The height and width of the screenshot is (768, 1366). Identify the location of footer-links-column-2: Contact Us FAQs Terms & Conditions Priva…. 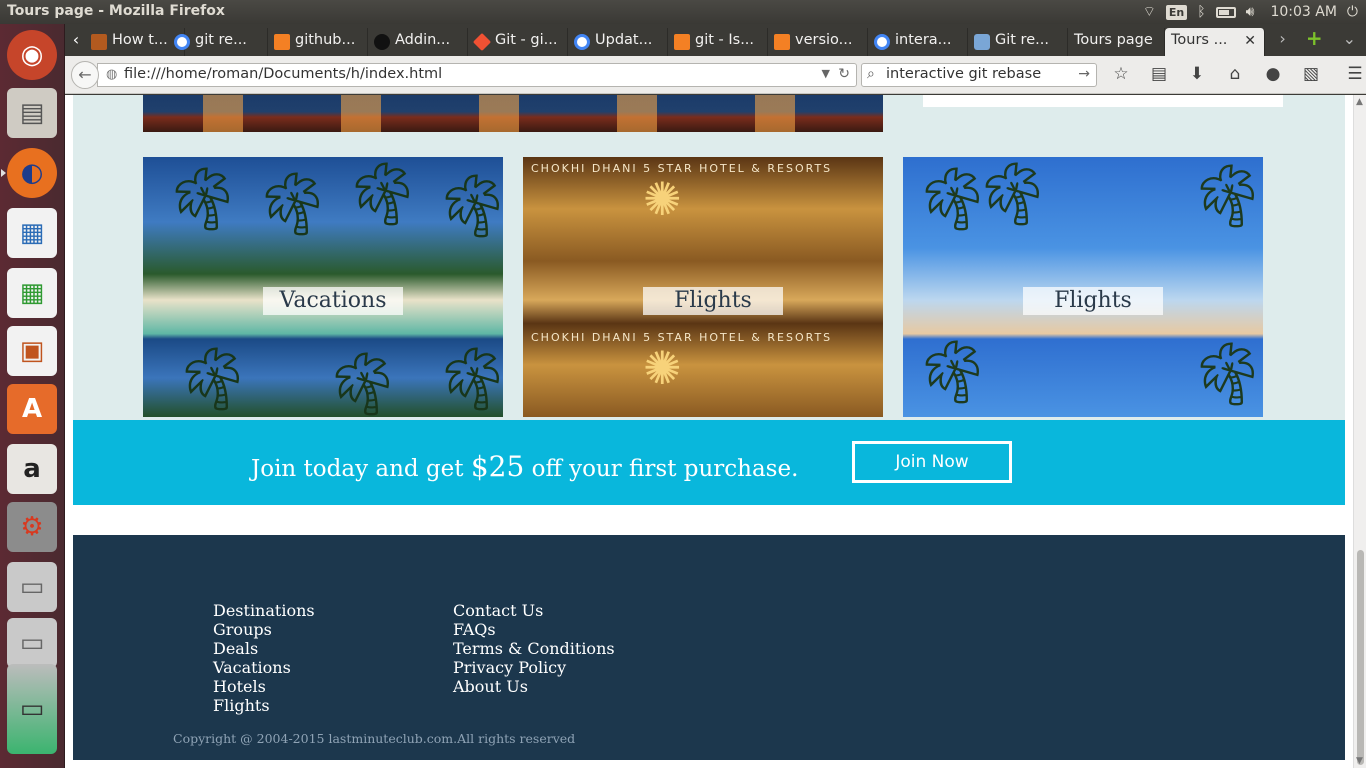
(534, 648).